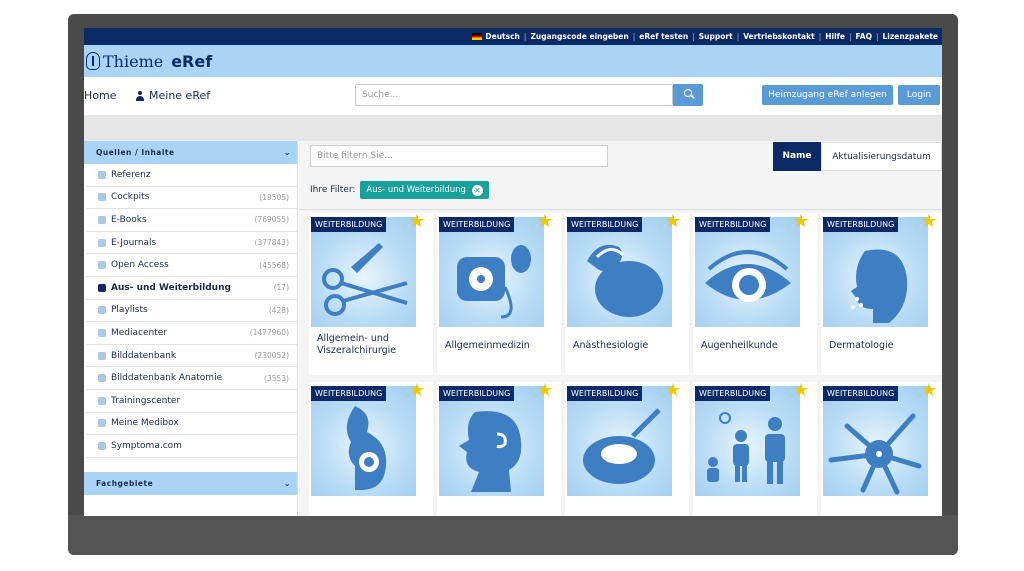 The height and width of the screenshot is (571, 1024). What do you see at coordinates (191, 220) in the screenshot?
I see `sidebar-item-ebooks: E-Books (769055)` at bounding box center [191, 220].